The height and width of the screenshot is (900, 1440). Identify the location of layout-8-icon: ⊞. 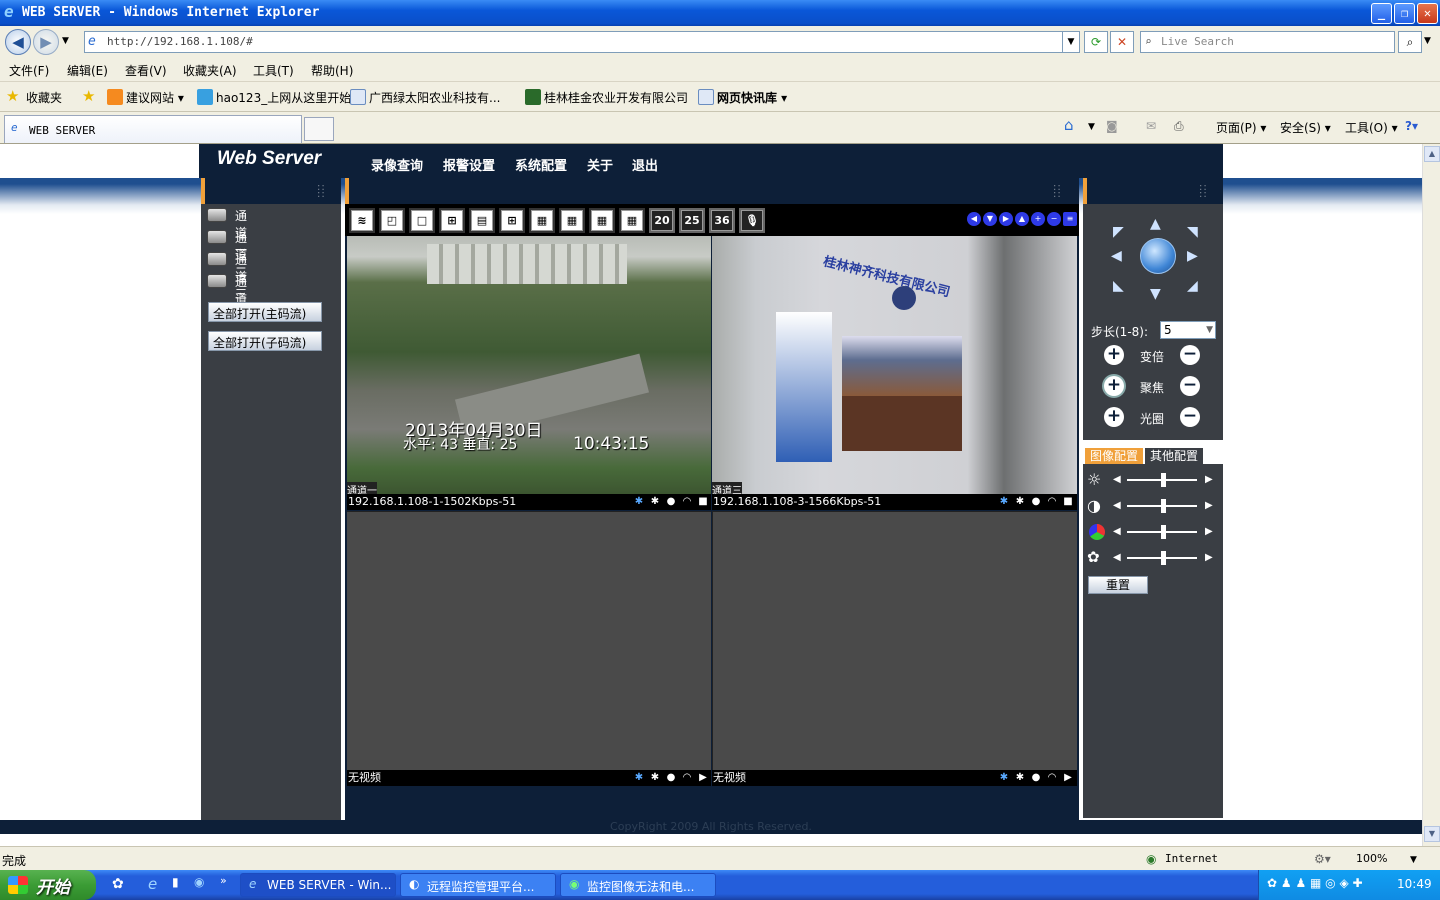
(512, 220).